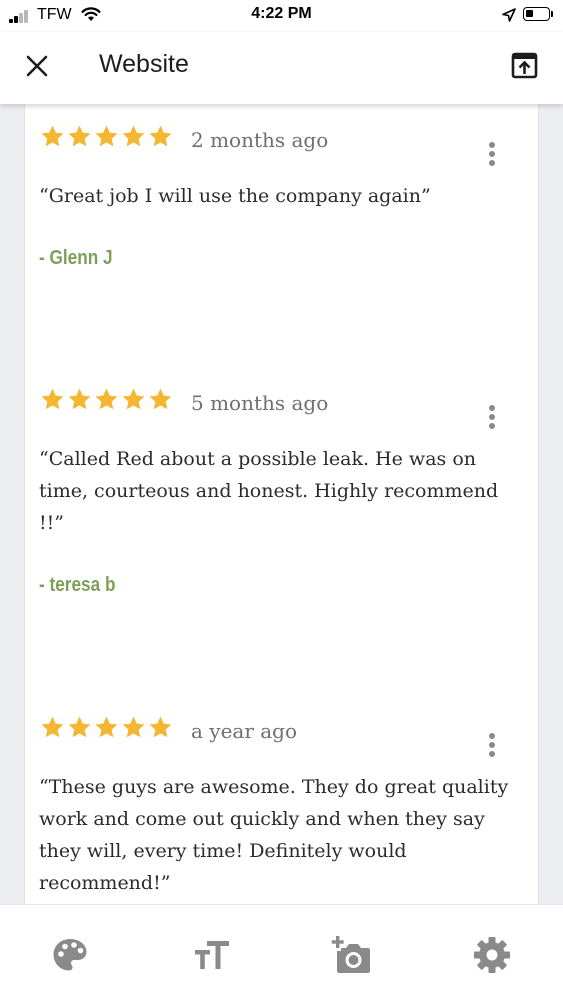  Describe the element at coordinates (281, 68) in the screenshot. I see `app-header: Website` at that location.